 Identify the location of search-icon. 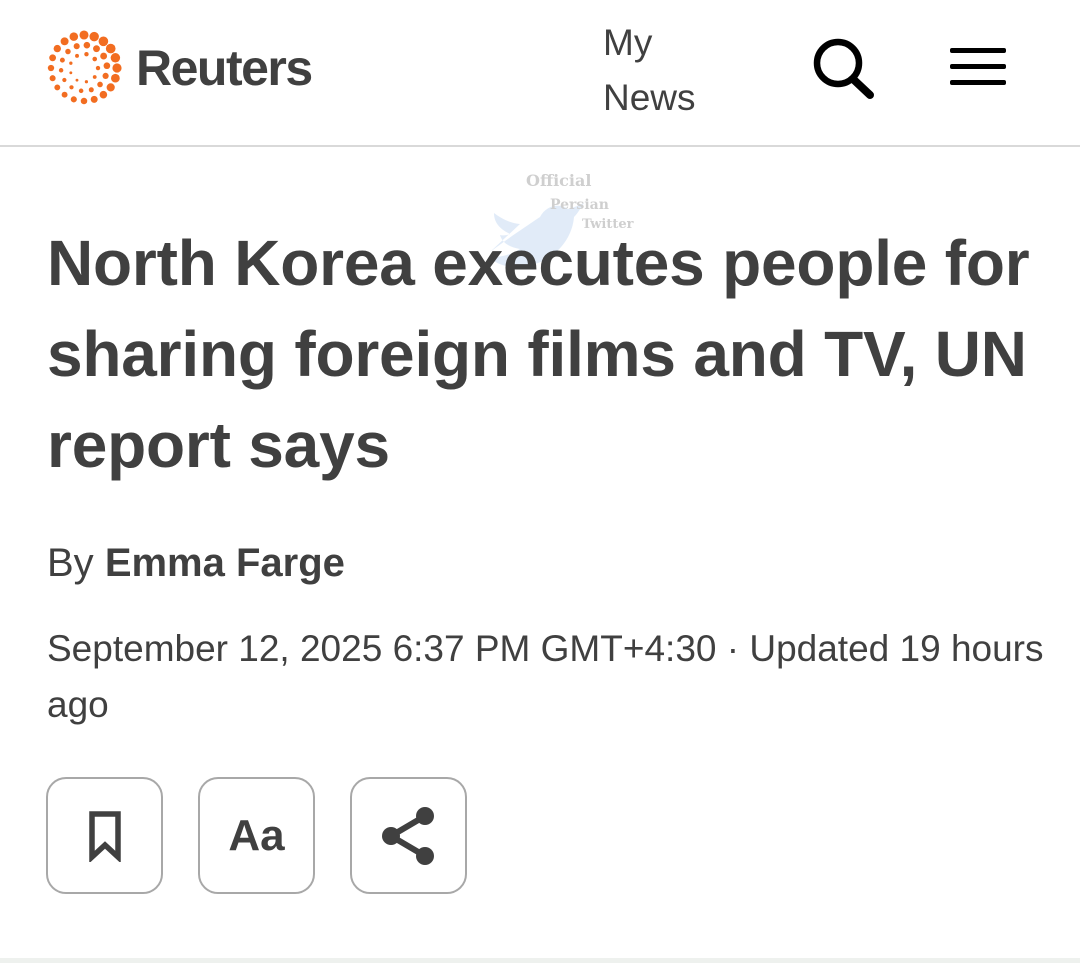
(843, 68).